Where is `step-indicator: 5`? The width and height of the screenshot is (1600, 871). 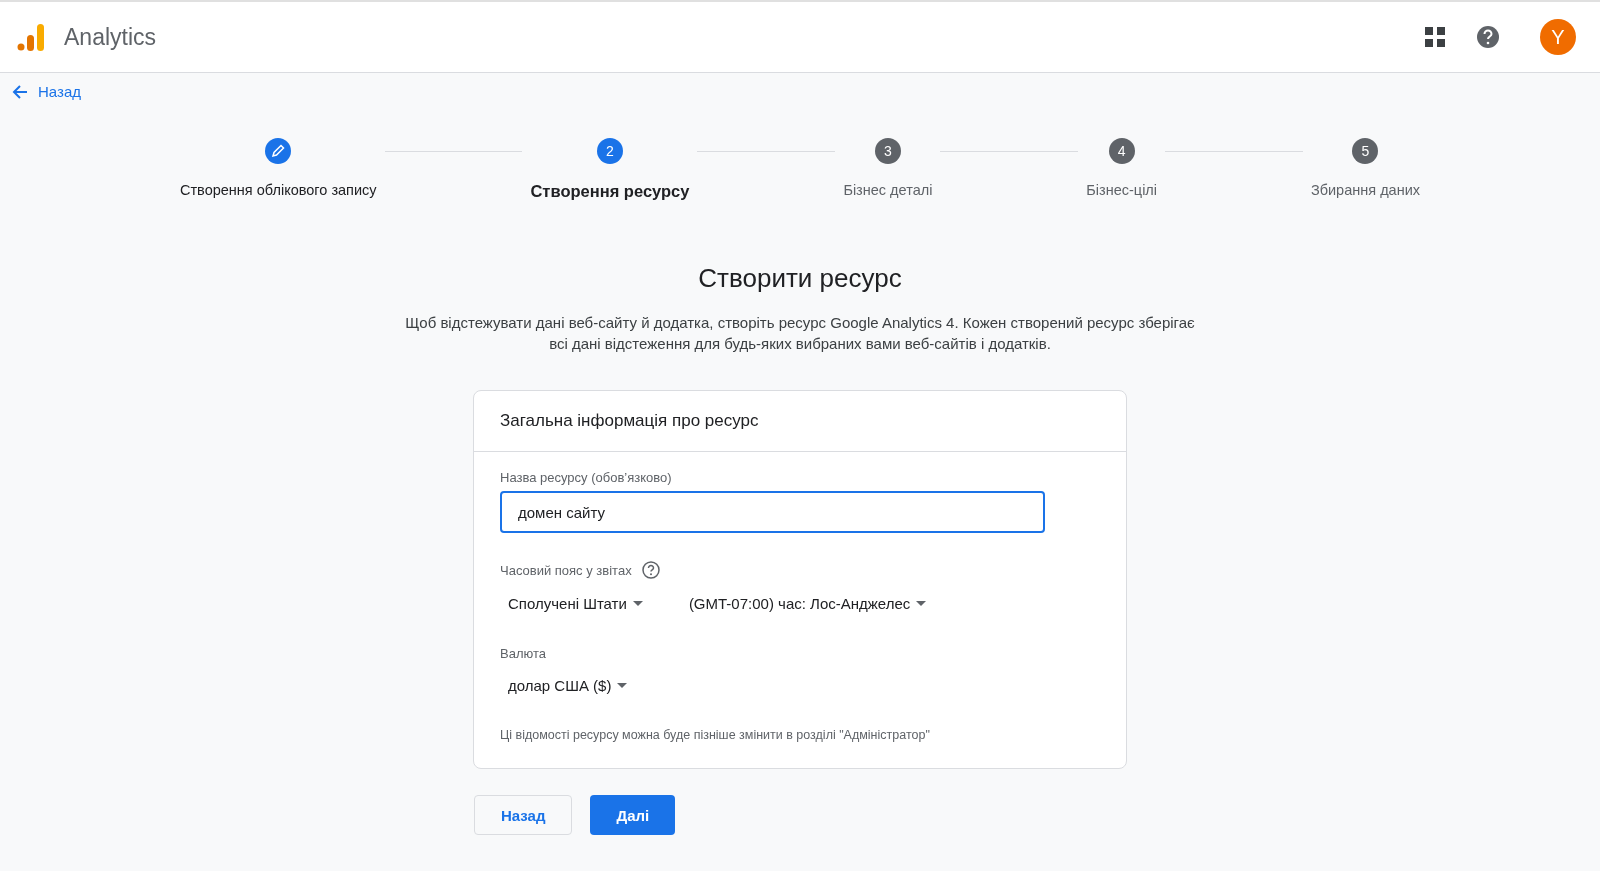 step-indicator: 5 is located at coordinates (1365, 151).